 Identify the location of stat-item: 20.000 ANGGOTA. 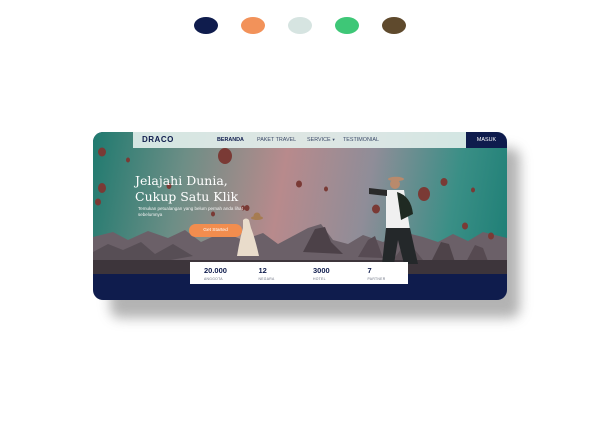
(217, 273).